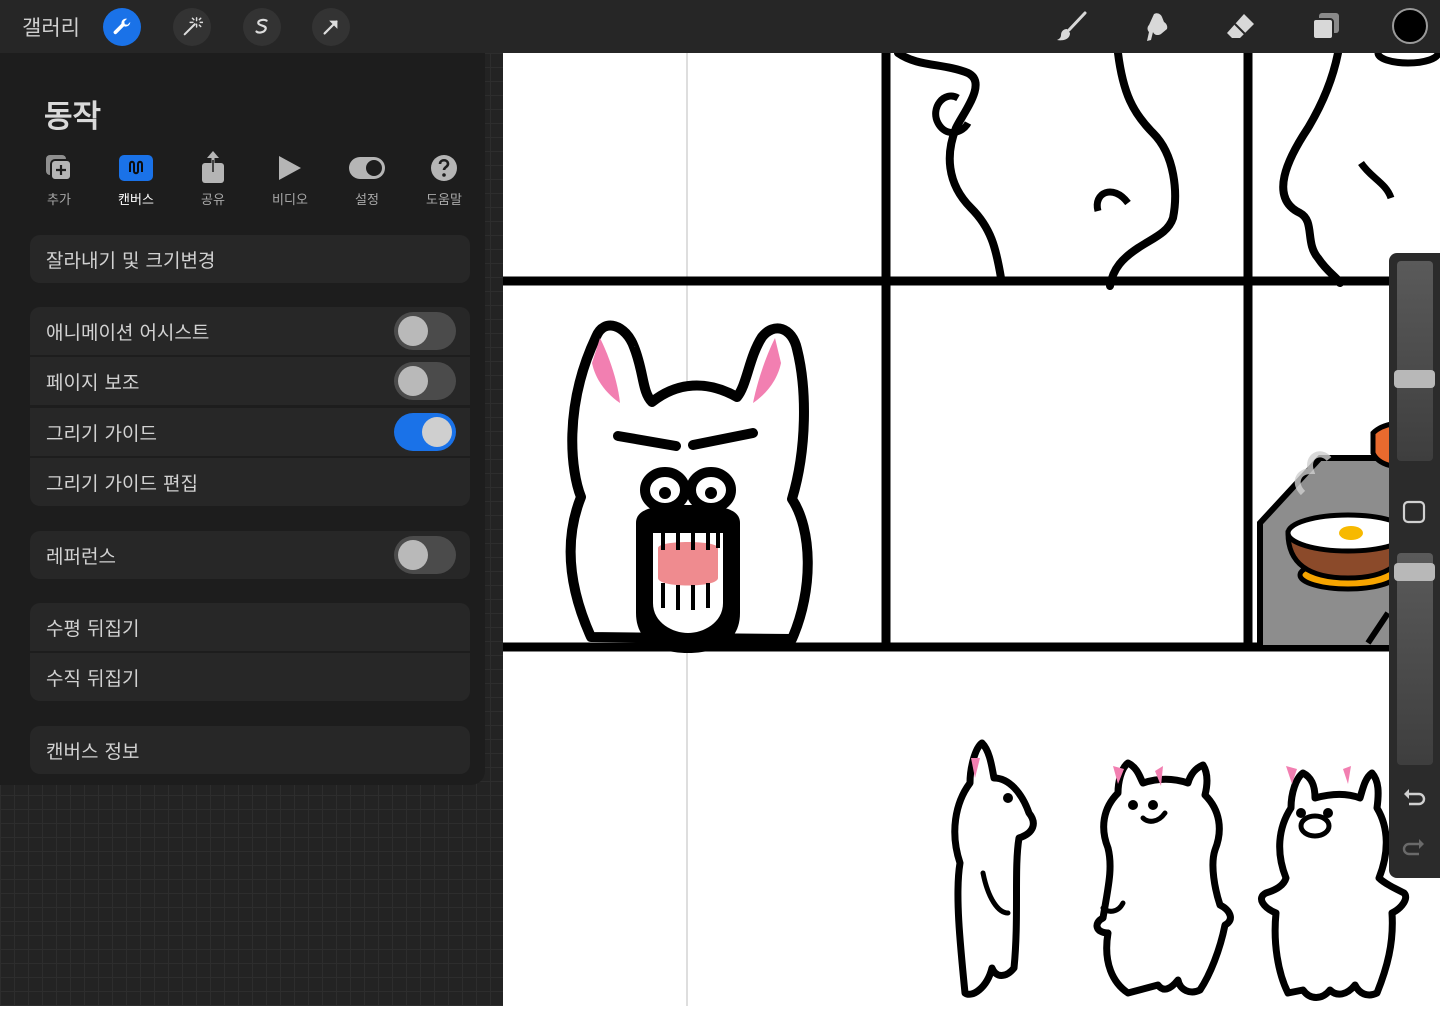 The height and width of the screenshot is (1010, 1440). Describe the element at coordinates (250, 750) in the screenshot. I see `canvas-info-item: 캔버스 정보` at that location.